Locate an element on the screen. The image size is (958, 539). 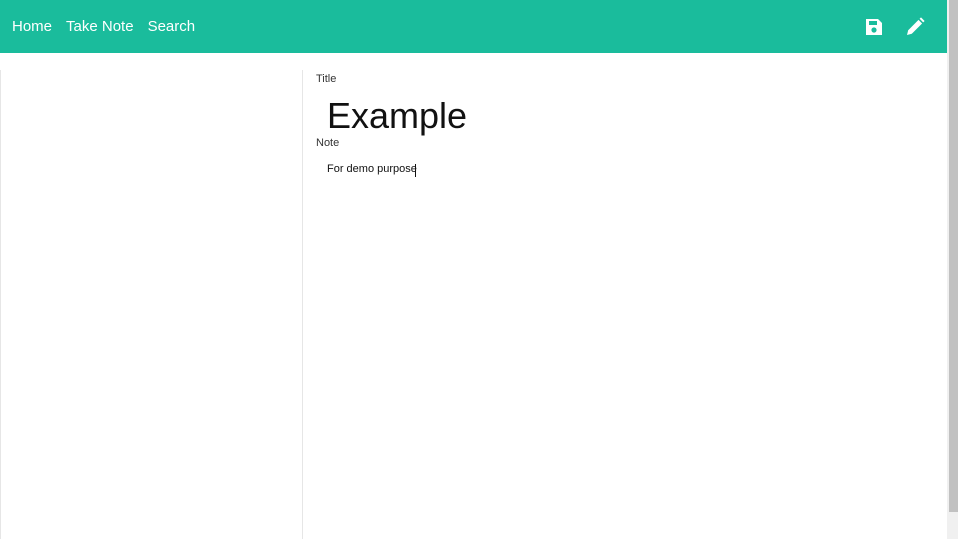
pencil-icon is located at coordinates (916, 25).